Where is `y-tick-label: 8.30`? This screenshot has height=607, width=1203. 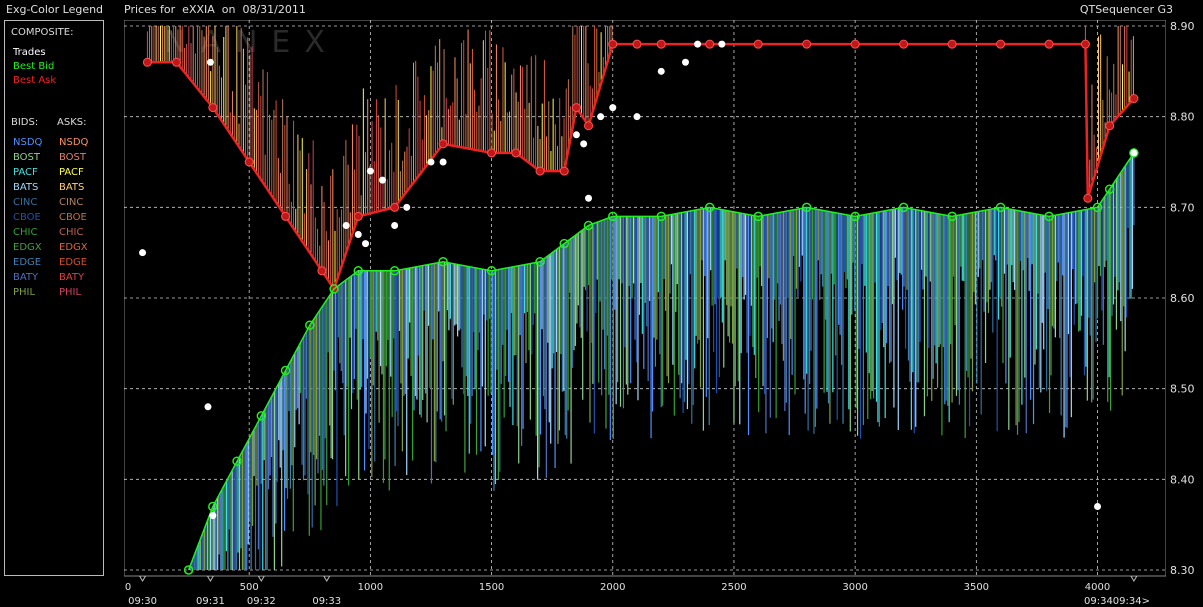
y-tick-label: 8.30 is located at coordinates (1182, 570).